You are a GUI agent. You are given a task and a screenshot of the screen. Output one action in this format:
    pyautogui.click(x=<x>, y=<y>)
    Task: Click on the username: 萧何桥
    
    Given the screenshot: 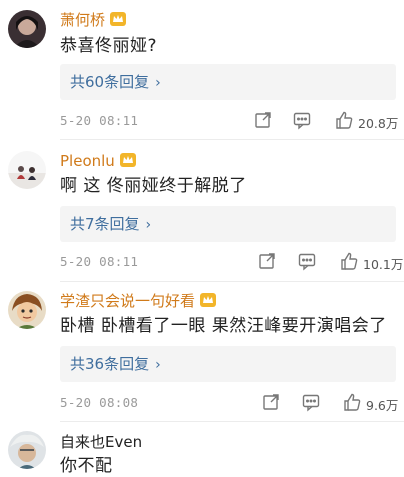 What is the action you would take?
    pyautogui.click(x=93, y=20)
    